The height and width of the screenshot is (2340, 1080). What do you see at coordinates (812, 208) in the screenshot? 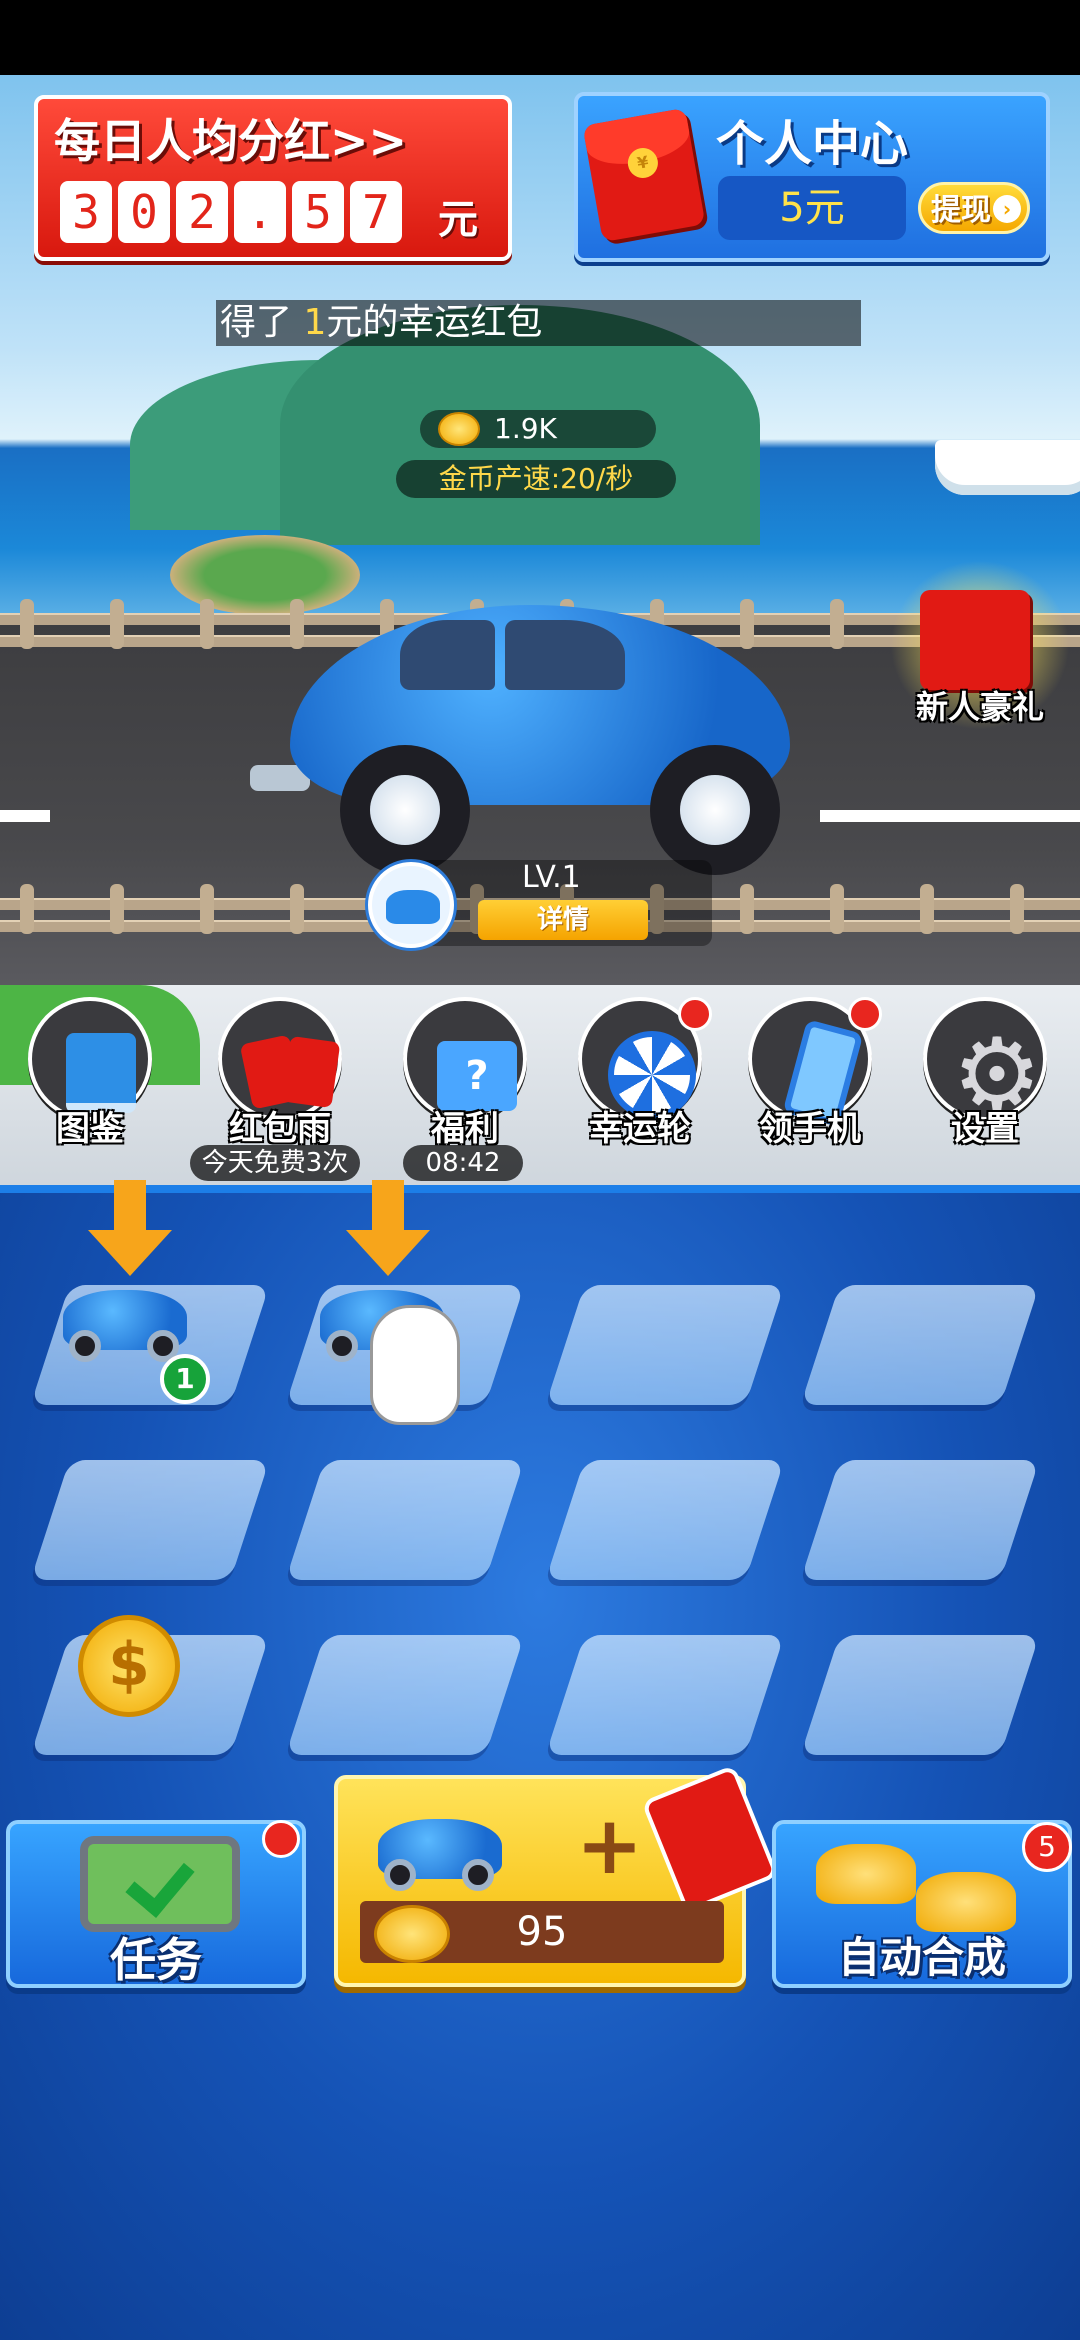
I see `balance-display: 5元` at bounding box center [812, 208].